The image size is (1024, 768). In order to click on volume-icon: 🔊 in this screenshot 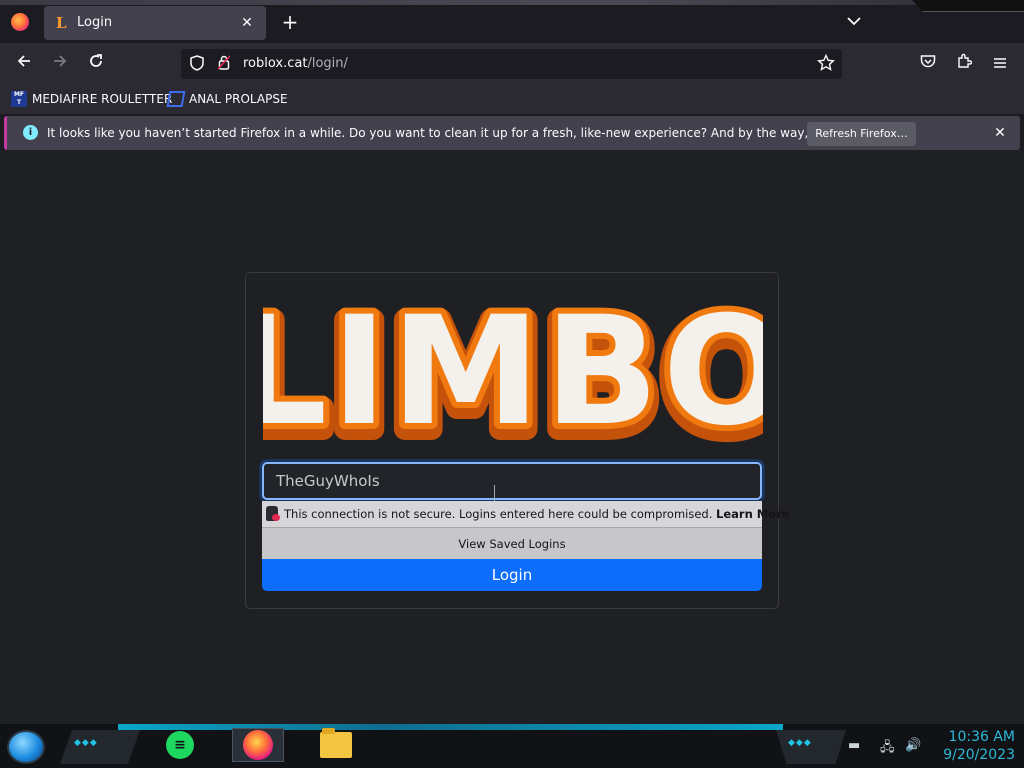, I will do `click(913, 745)`.